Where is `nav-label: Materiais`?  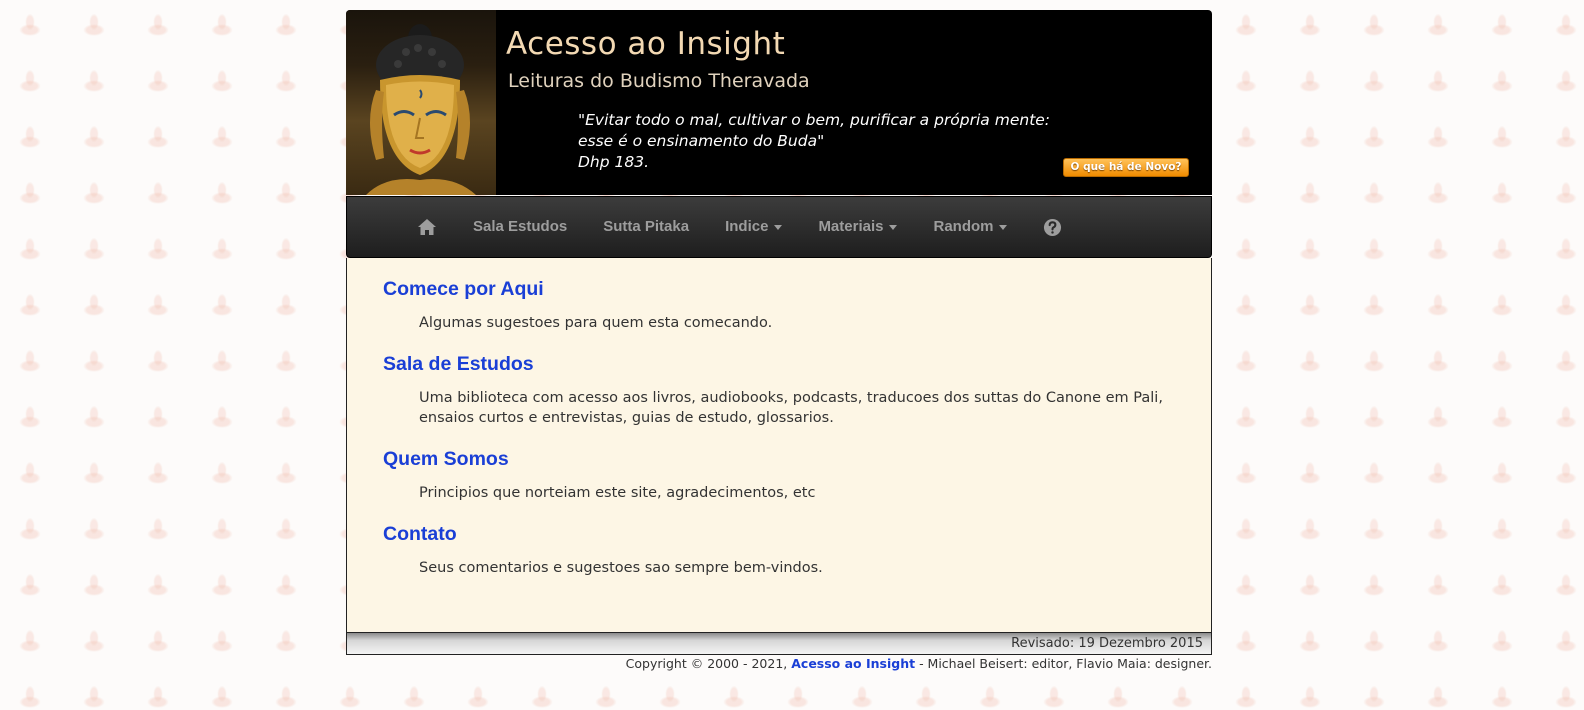 nav-label: Materiais is located at coordinates (851, 226).